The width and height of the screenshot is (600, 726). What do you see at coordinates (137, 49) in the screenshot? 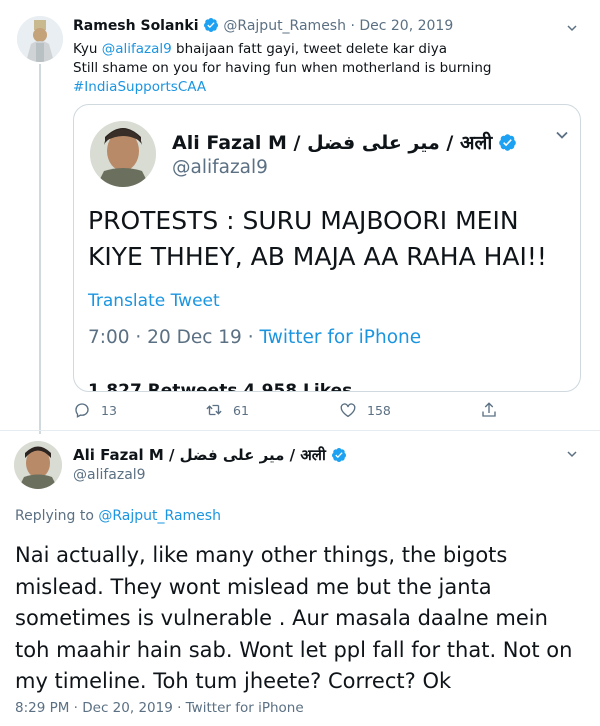
I see `mention-link: @alifazal9` at bounding box center [137, 49].